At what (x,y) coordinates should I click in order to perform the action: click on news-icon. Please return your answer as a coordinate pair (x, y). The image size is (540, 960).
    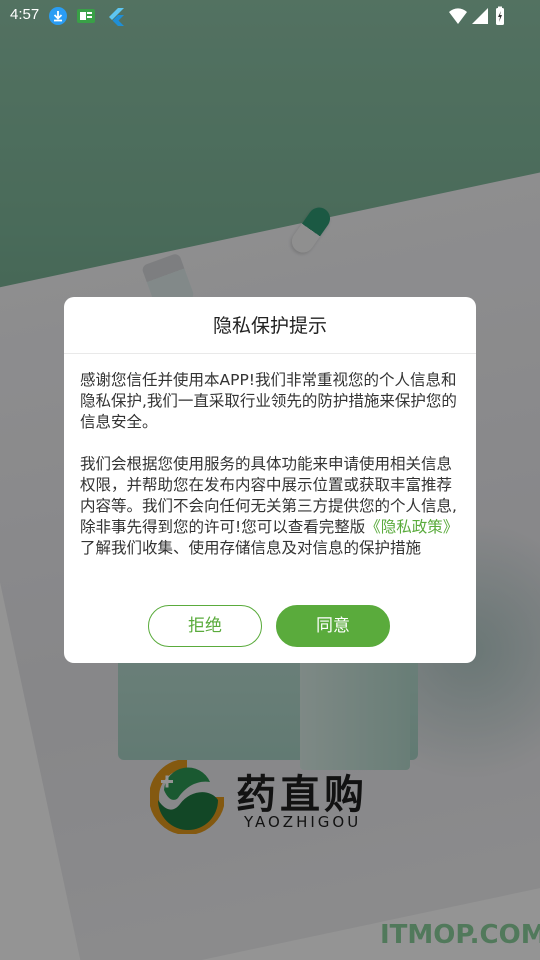
    Looking at the image, I should click on (86, 16).